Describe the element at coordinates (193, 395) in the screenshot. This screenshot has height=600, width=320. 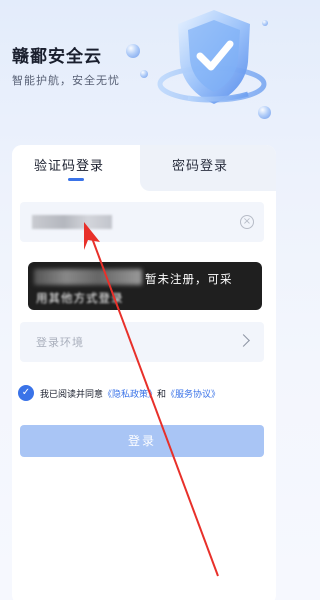
I see `service-agreement-link: 《服务协议》` at that location.